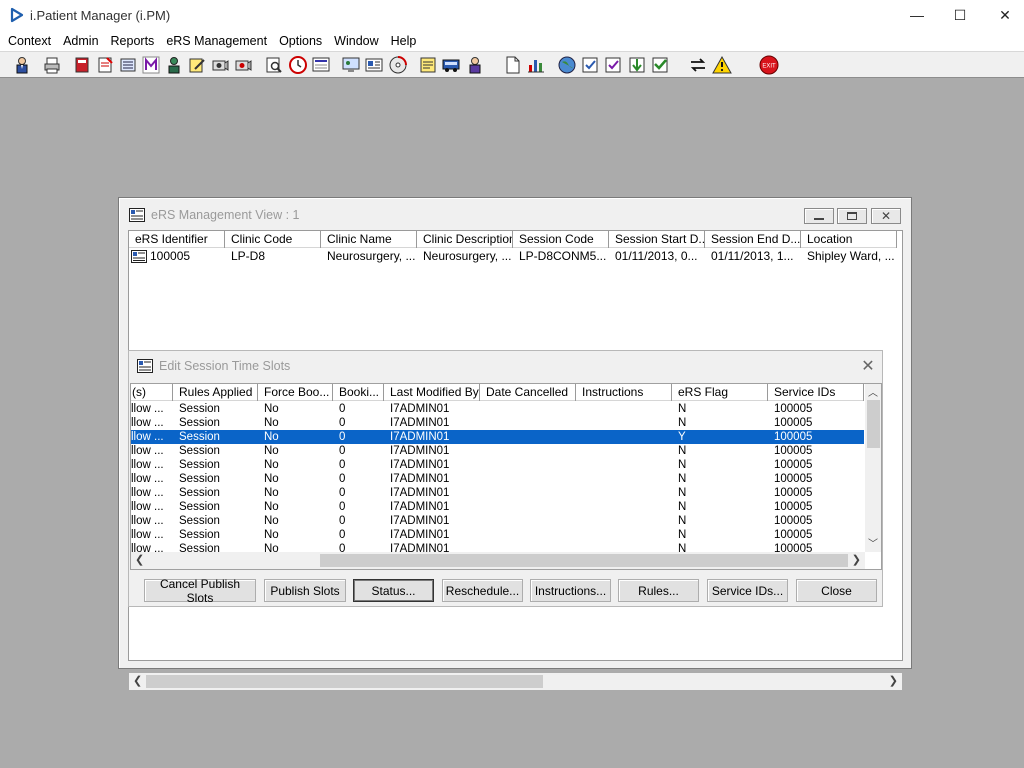 Image resolution: width=1024 pixels, height=768 pixels. What do you see at coordinates (29, 41) in the screenshot?
I see `menu-context: Context` at bounding box center [29, 41].